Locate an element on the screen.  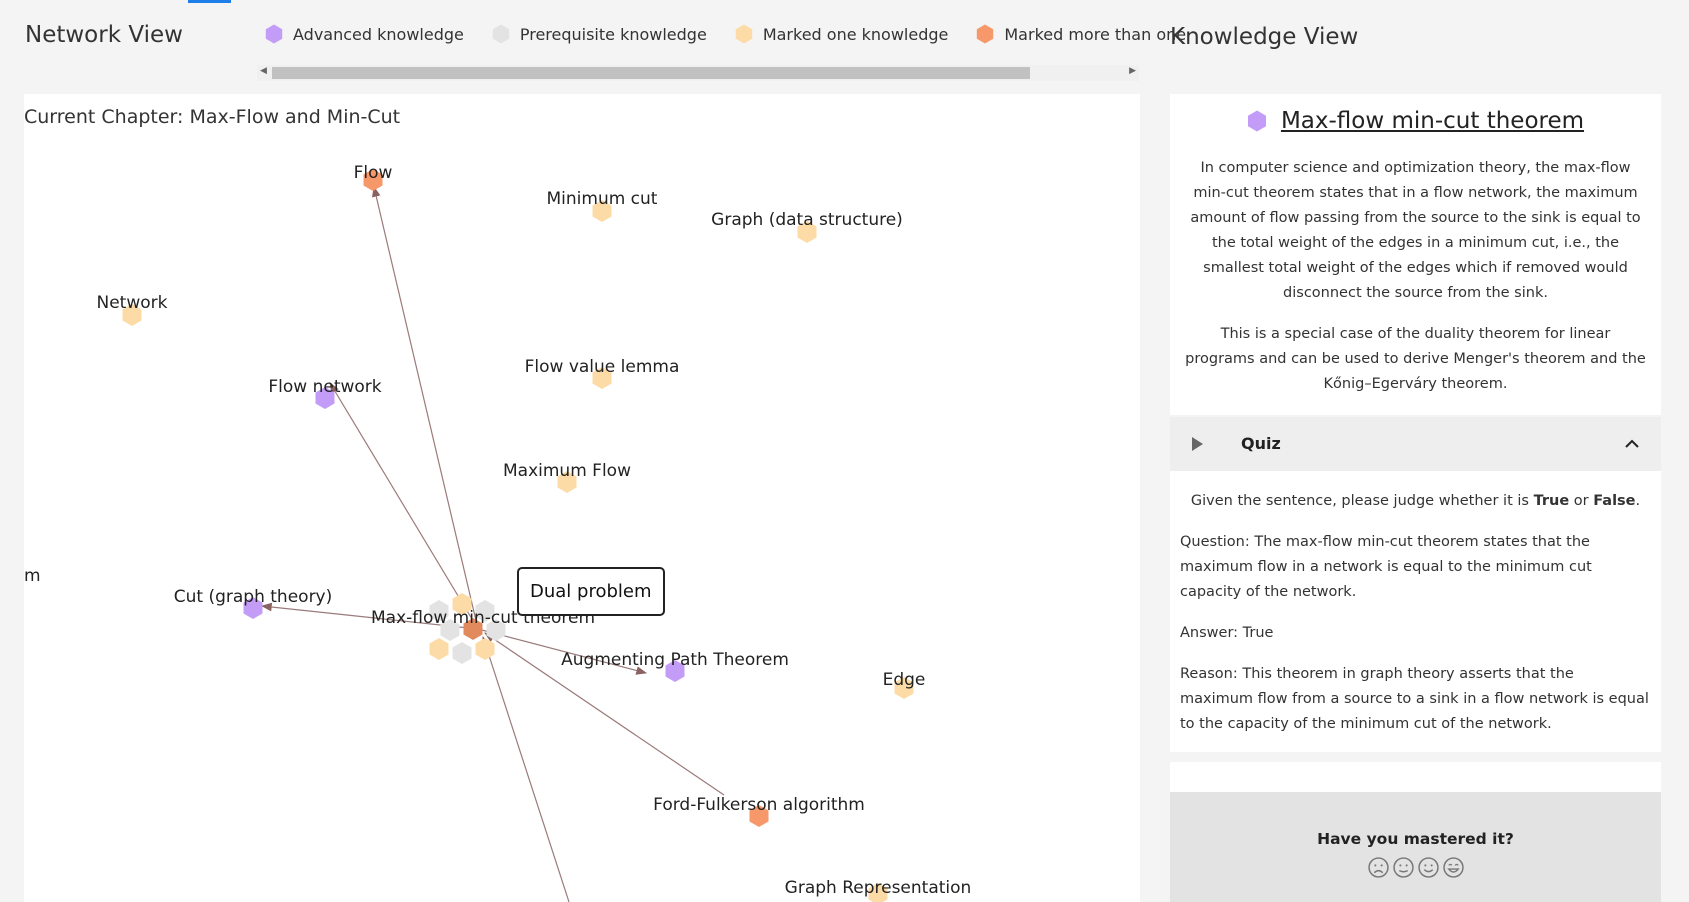
chevron-up-icon is located at coordinates (1632, 444).